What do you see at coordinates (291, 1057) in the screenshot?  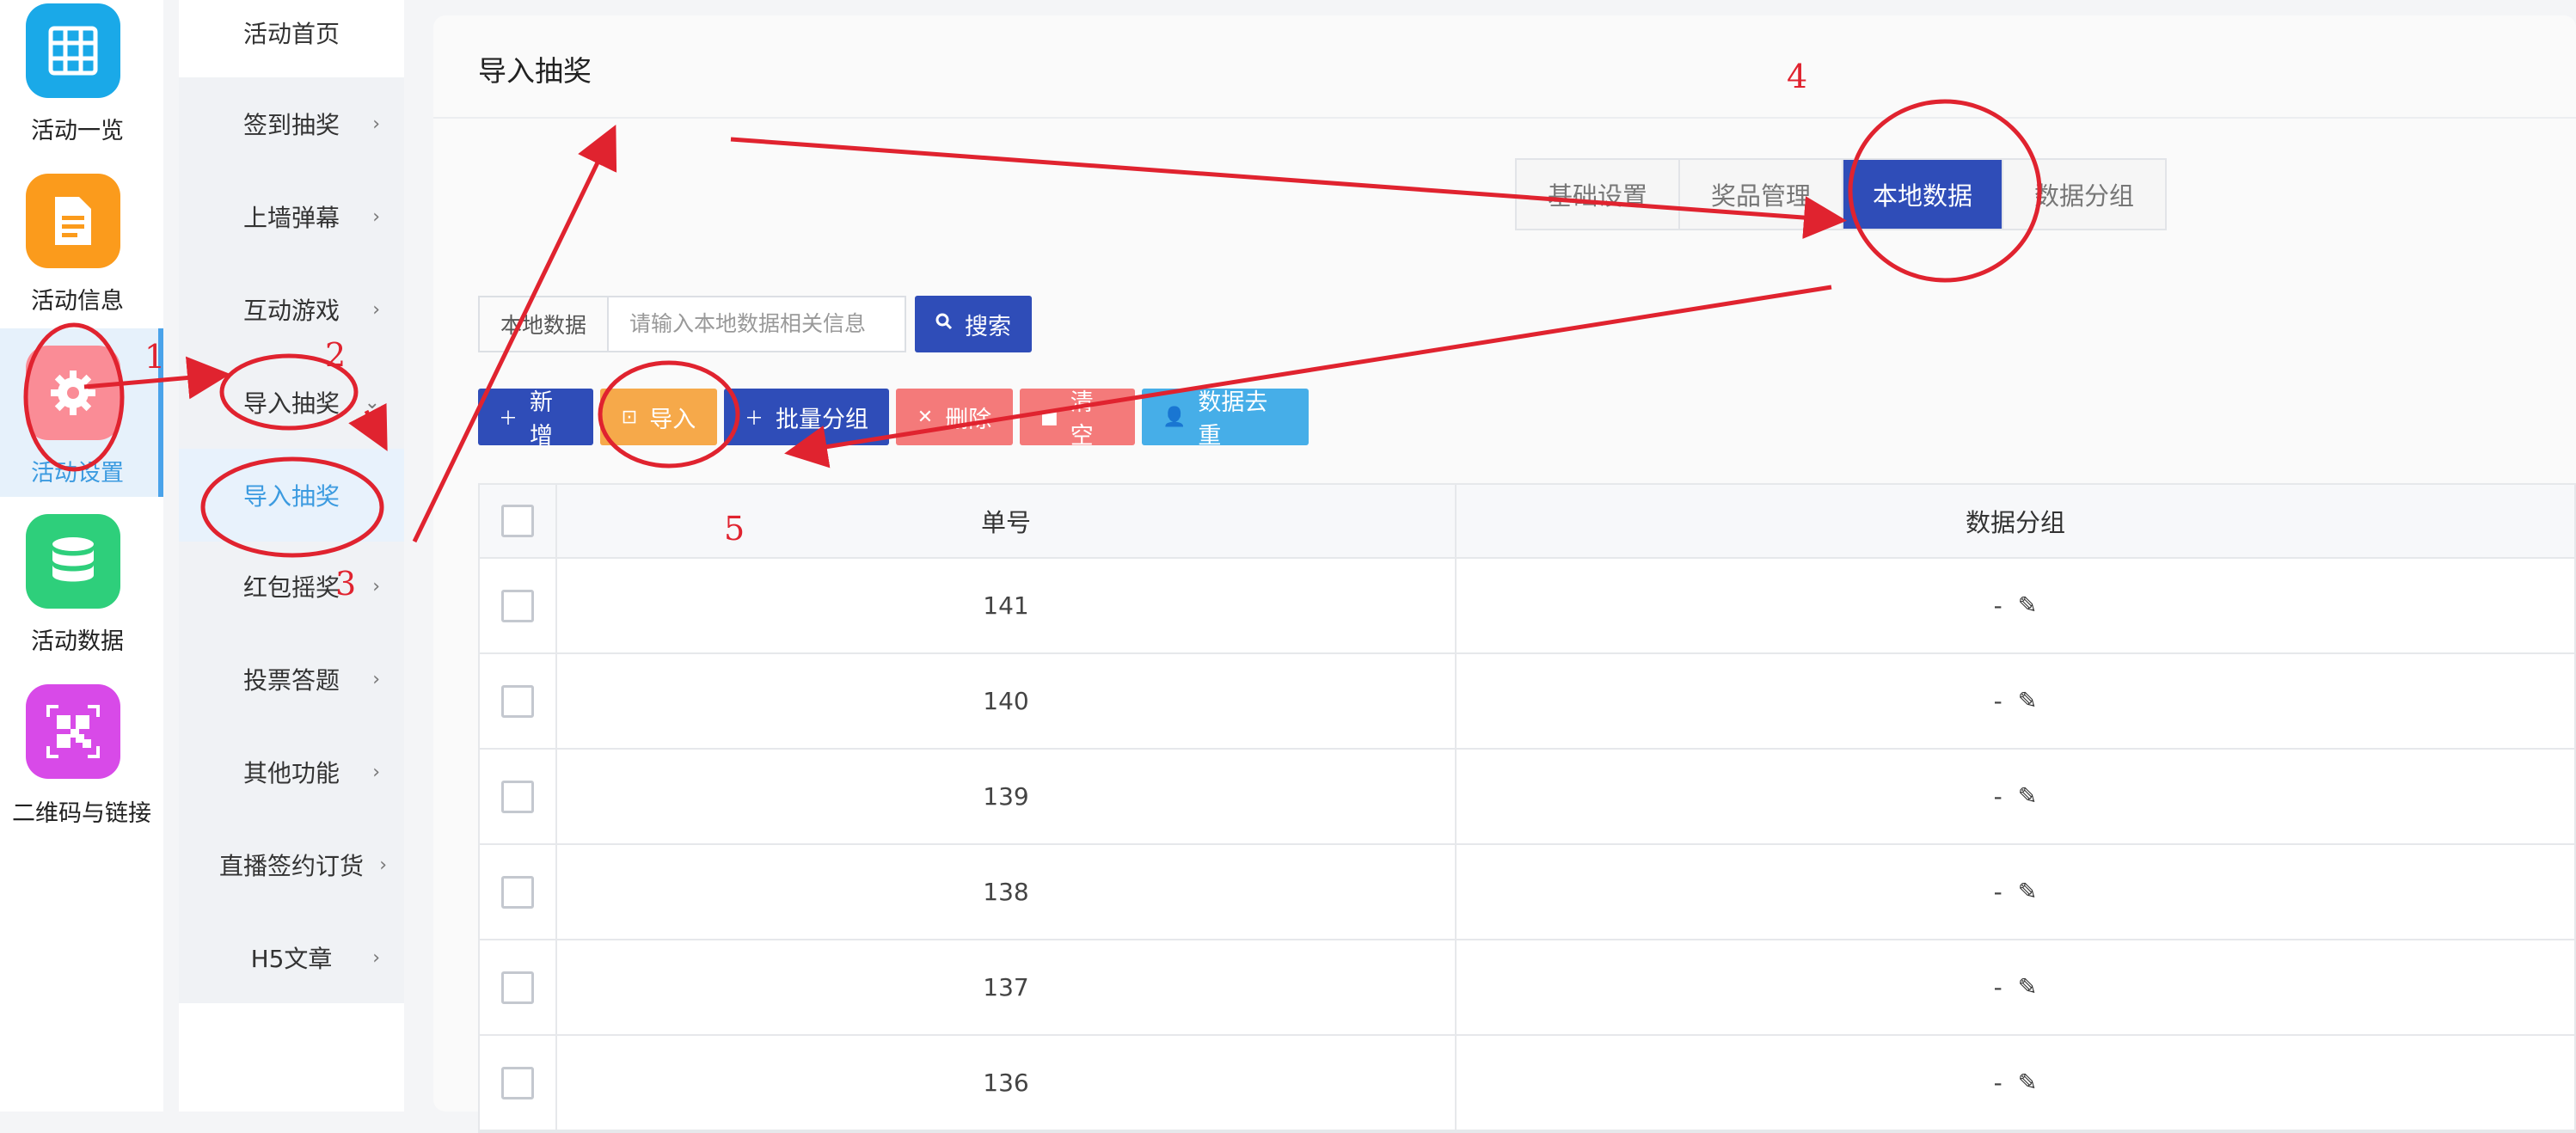 I see `submenu-footer-bg` at bounding box center [291, 1057].